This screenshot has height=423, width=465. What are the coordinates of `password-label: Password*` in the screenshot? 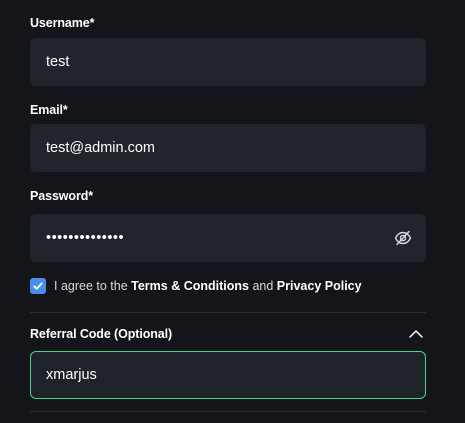 It's located at (62, 196).